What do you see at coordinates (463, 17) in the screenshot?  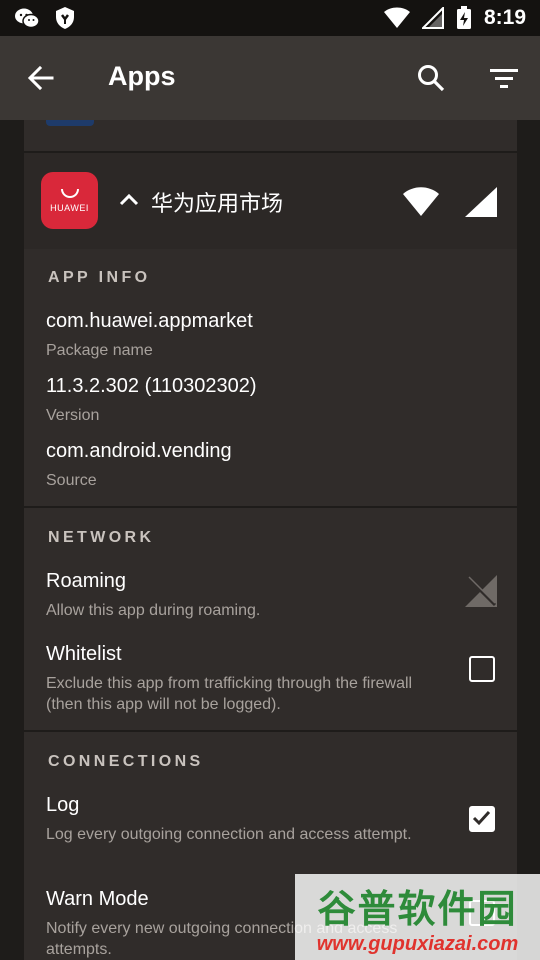 I see `battery-charging-icon` at bounding box center [463, 17].